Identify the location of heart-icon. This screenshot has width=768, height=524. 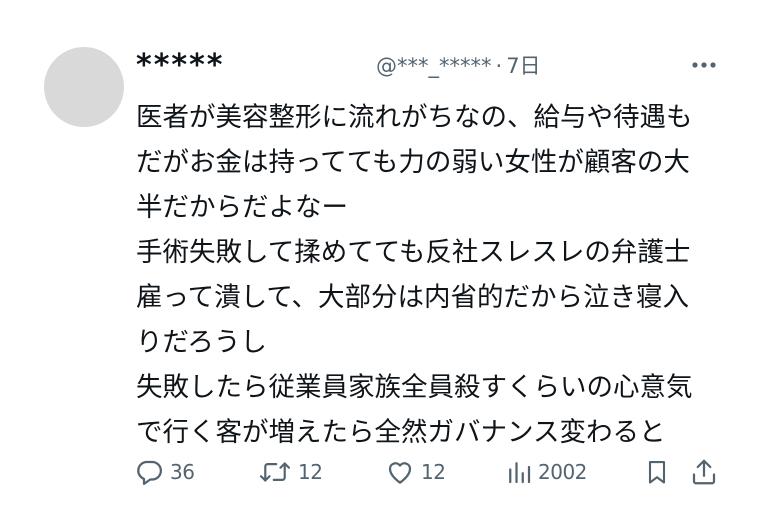
(400, 473).